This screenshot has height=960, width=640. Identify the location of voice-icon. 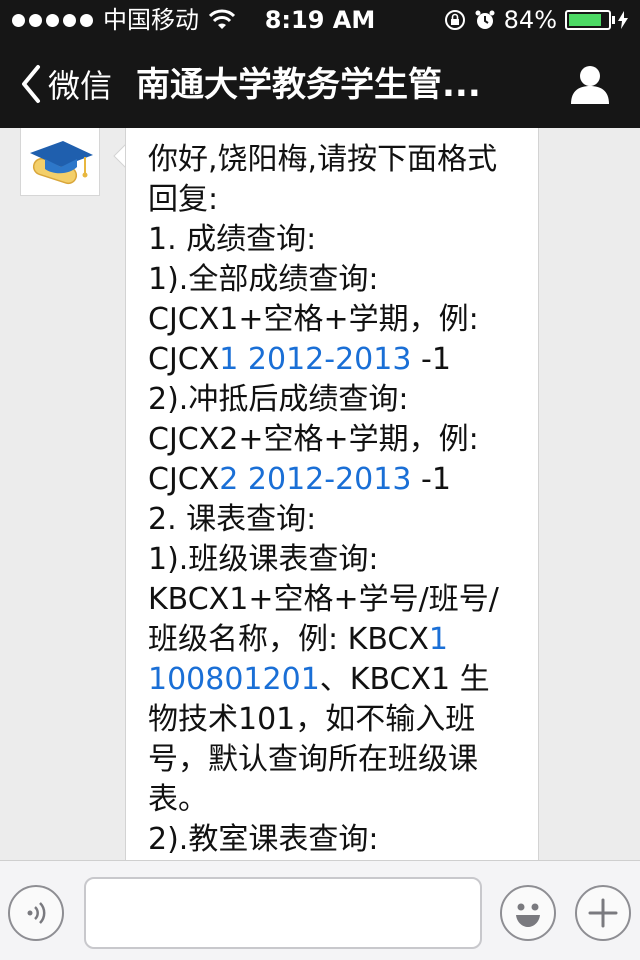
(36, 913).